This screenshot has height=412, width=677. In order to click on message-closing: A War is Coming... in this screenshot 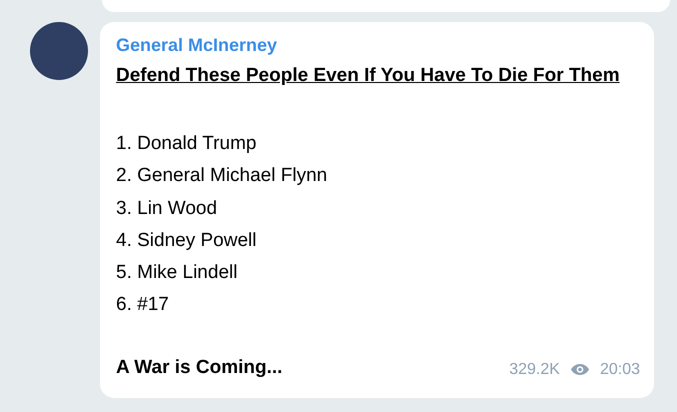, I will do `click(199, 368)`.